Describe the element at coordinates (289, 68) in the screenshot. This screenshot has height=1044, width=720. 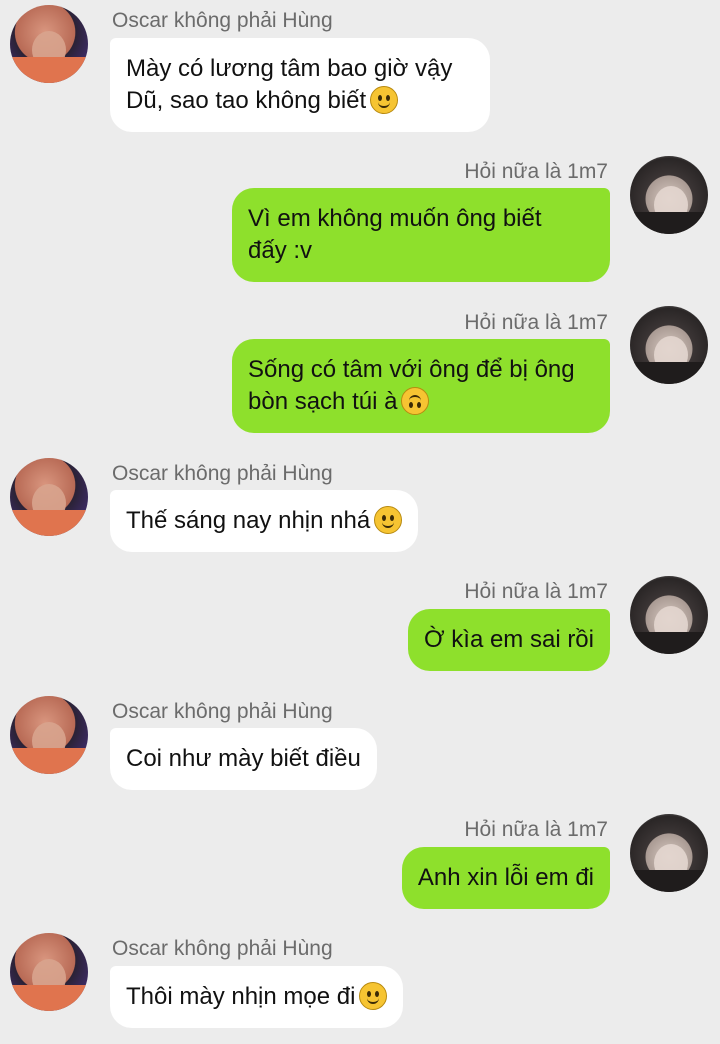
I see `message-text-line: Mày có lương tâm bao giờ vậy` at that location.